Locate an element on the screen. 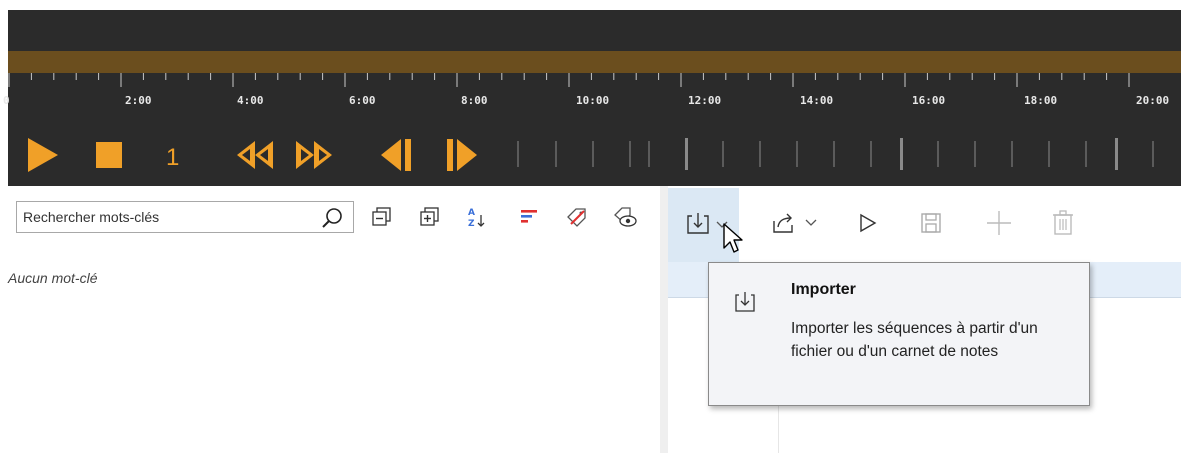 Image resolution: width=1181 pixels, height=453 pixels. delete-icon is located at coordinates (1063, 222).